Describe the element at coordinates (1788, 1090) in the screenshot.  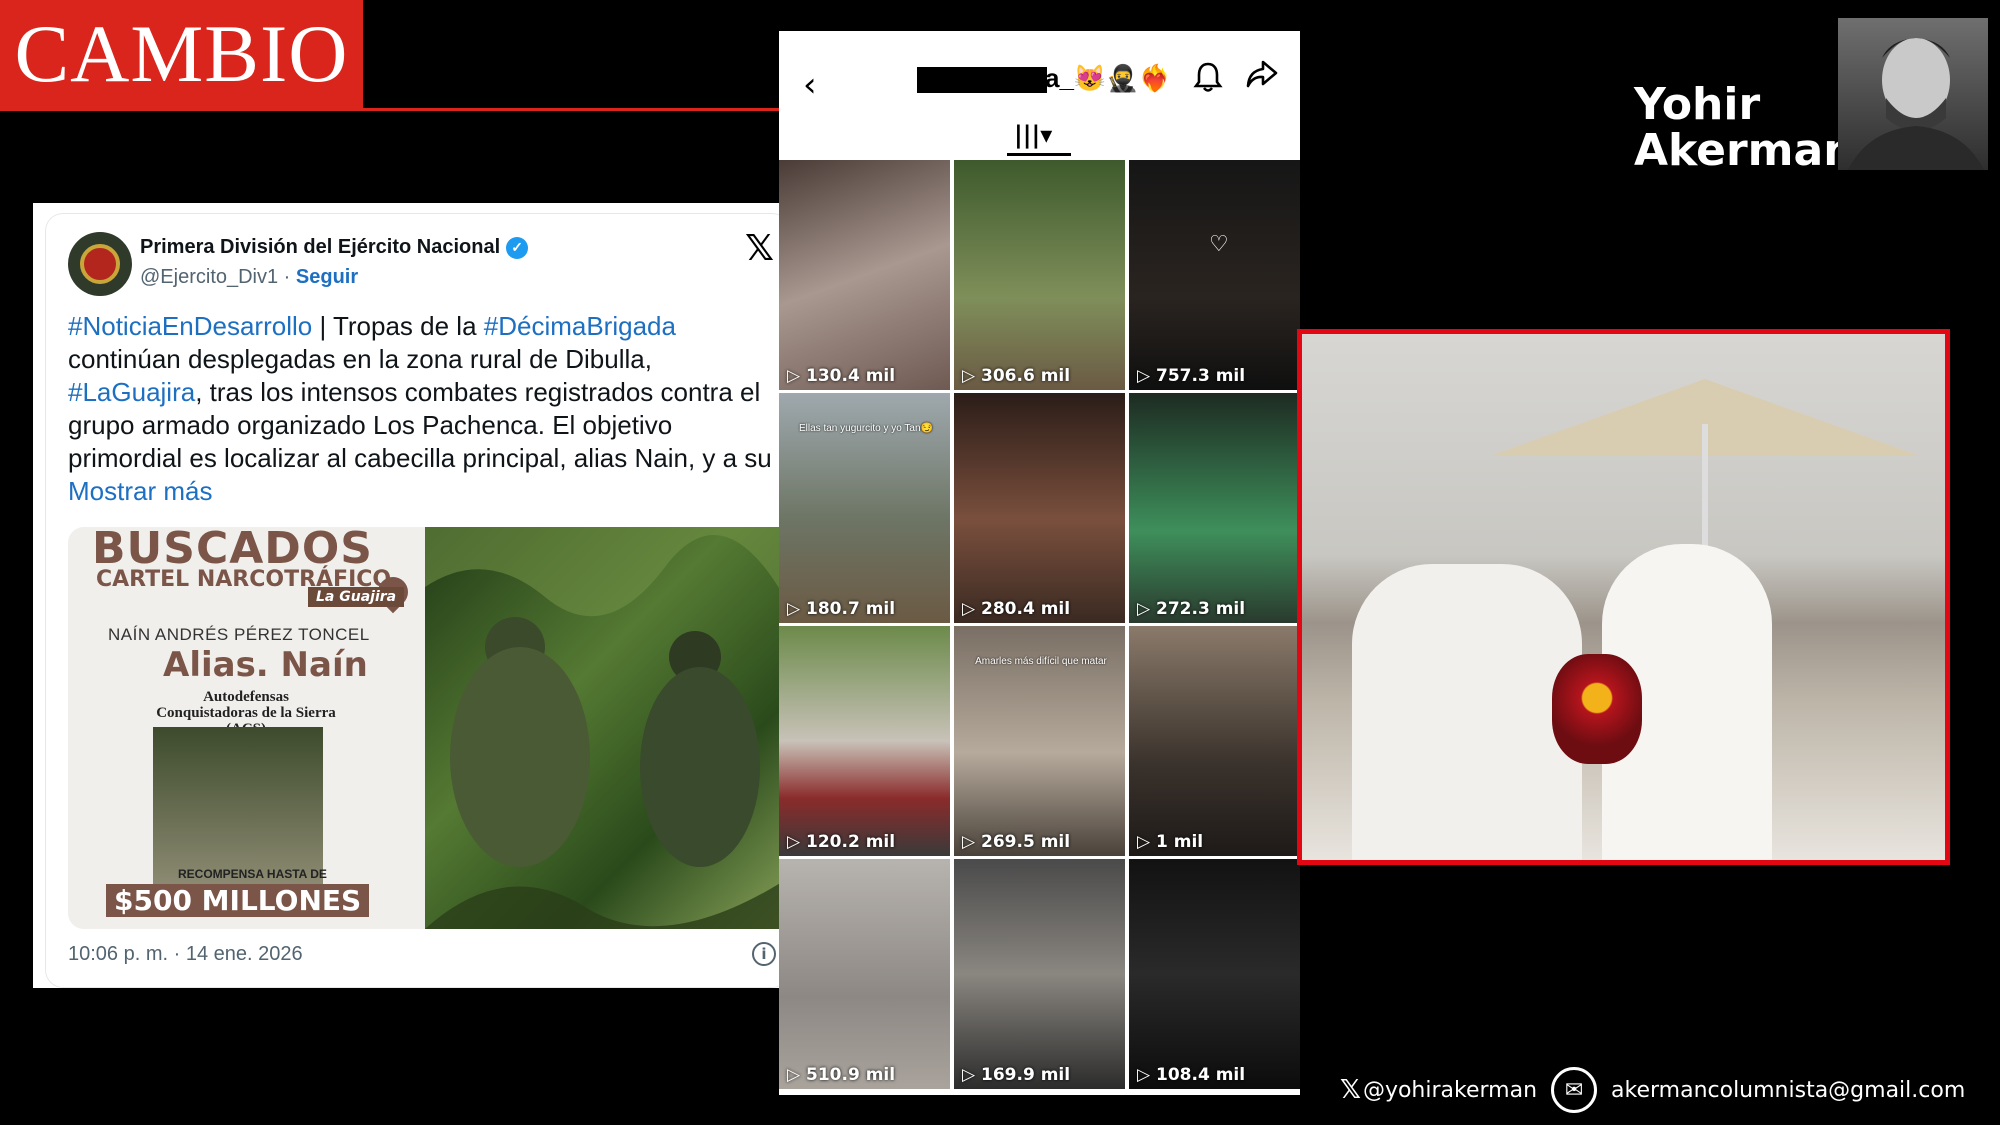
I see `footer-email: akermancolumnista@gmail.com` at that location.